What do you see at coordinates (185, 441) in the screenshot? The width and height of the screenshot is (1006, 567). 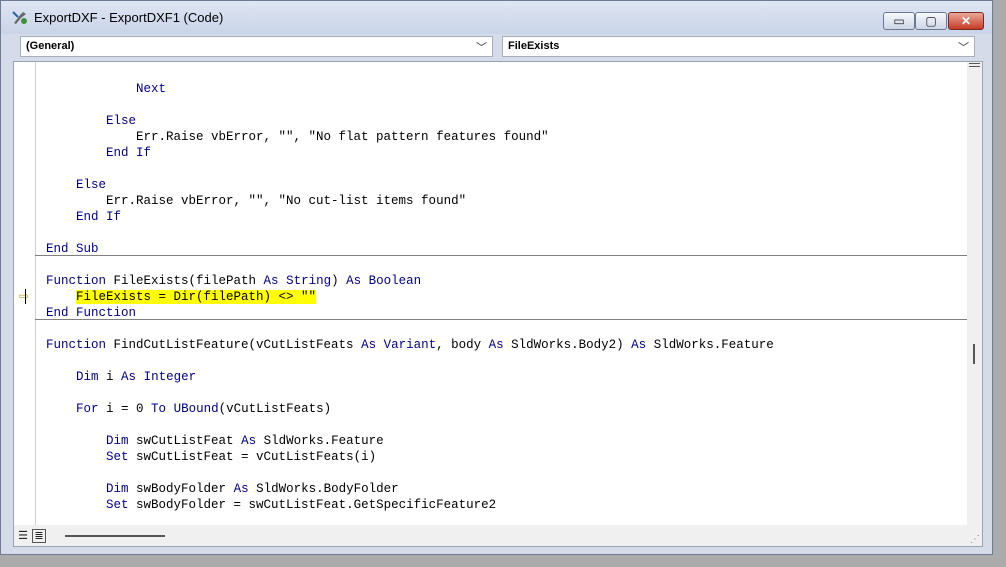 I see `code-token: swCutListFeat` at bounding box center [185, 441].